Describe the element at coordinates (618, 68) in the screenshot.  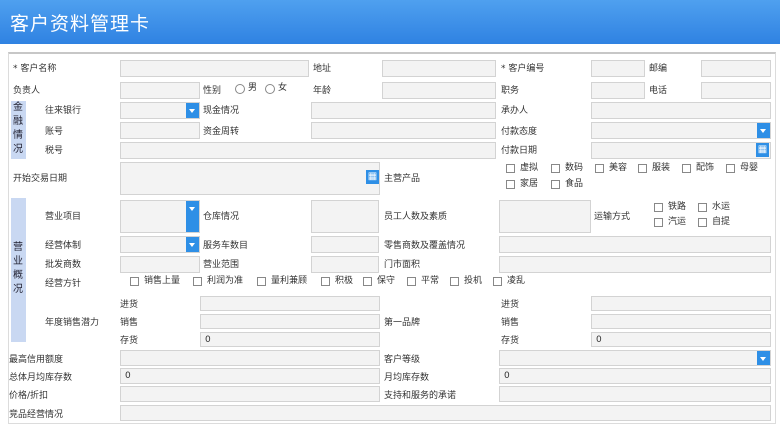
I see `customer-no-field` at that location.